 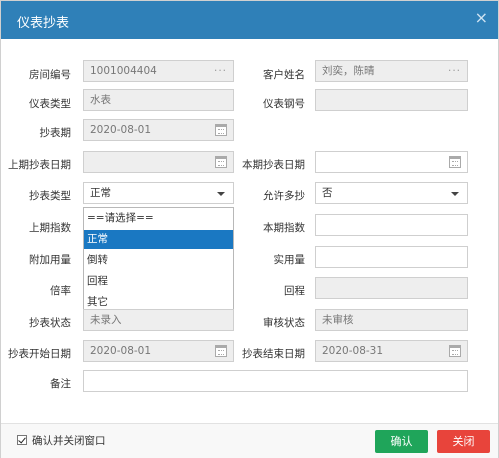 What do you see at coordinates (158, 162) in the screenshot?
I see `last-date-field` at bounding box center [158, 162].